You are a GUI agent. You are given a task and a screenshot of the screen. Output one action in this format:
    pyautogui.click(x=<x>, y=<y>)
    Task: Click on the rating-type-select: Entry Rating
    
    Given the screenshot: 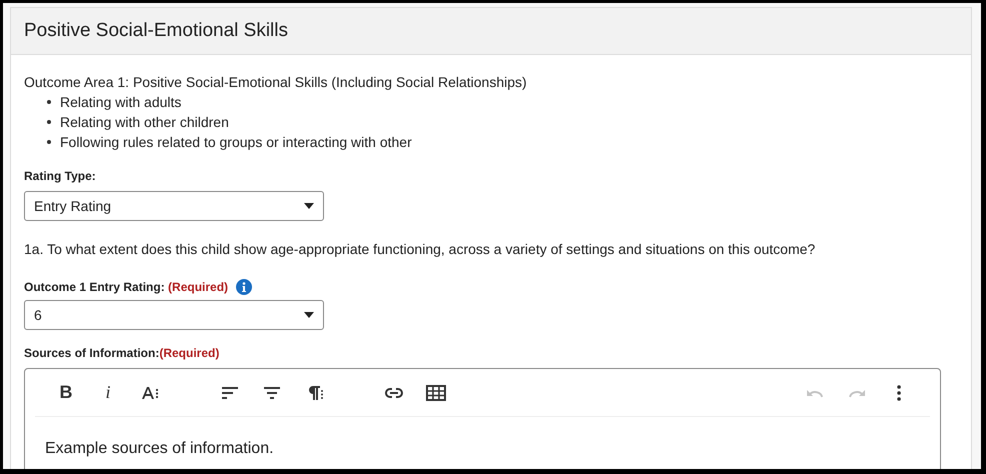 What is the action you would take?
    pyautogui.click(x=174, y=206)
    